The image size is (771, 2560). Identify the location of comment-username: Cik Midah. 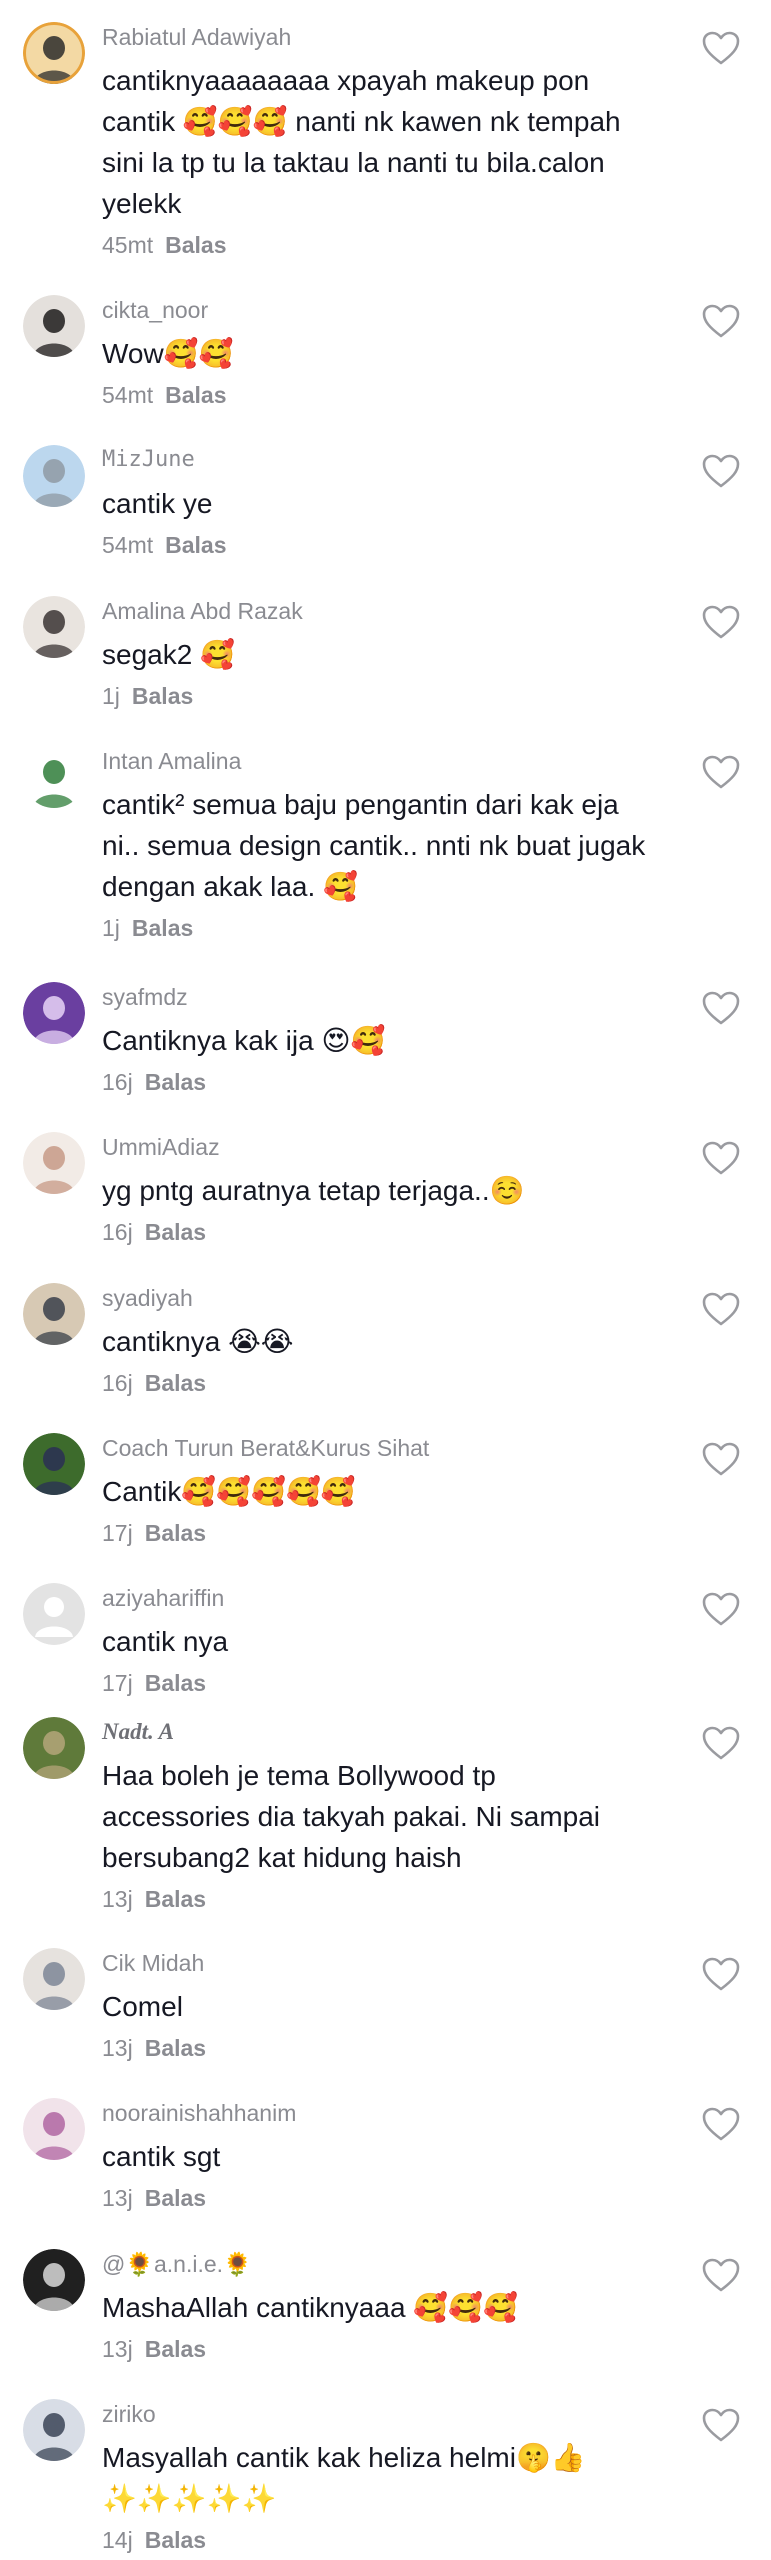
(153, 1963).